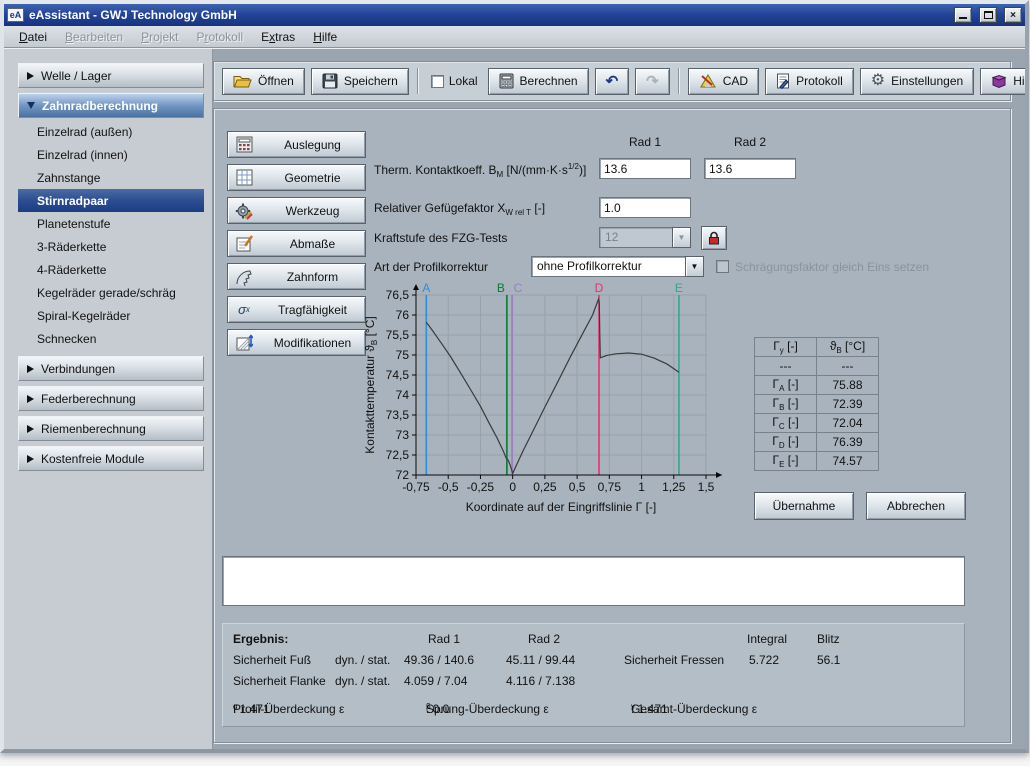 This screenshot has height=766, width=1030. I want to click on gamma-col-header: Γy [-], so click(785, 347).